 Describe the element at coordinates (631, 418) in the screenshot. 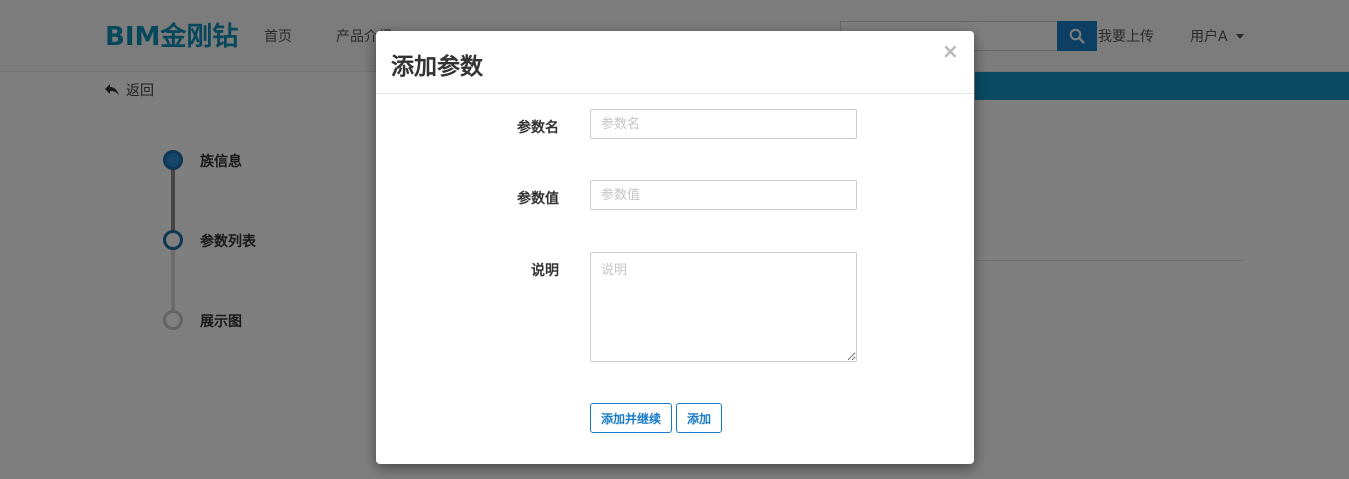

I see `add-and-continue-button: 添加并继续` at that location.